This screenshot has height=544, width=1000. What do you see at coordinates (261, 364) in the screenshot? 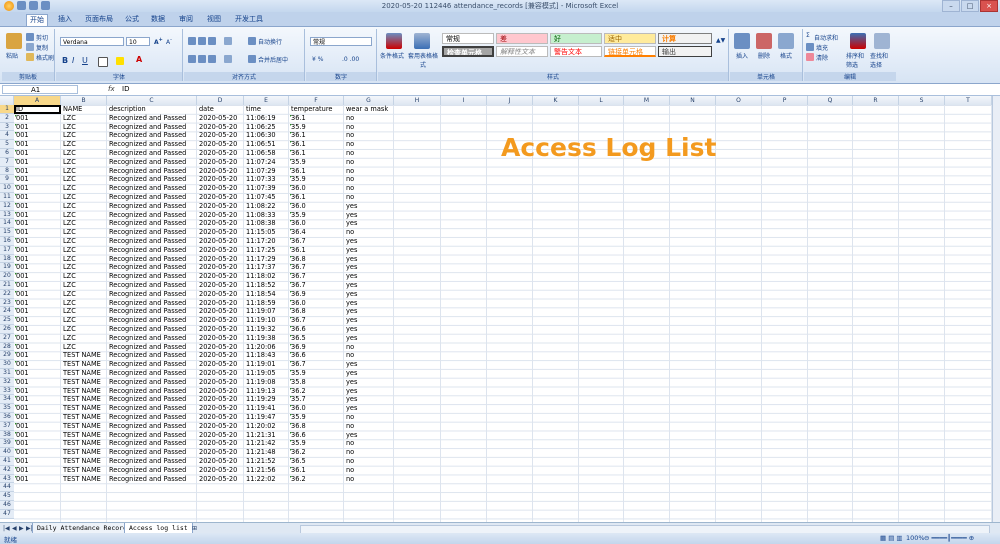
I see `table-cell: 11:19:01` at bounding box center [261, 364].